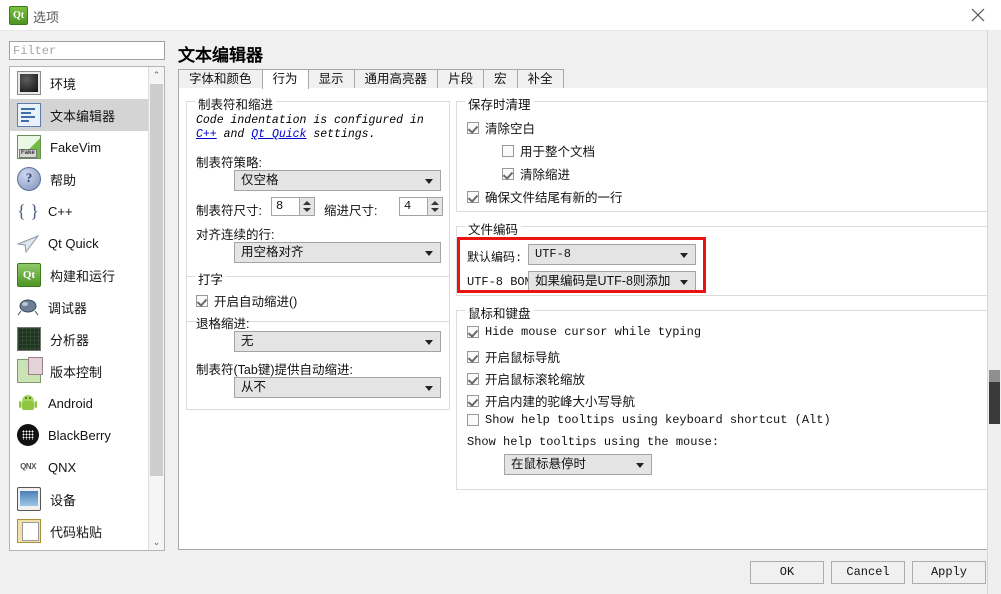 Image resolution: width=1001 pixels, height=594 pixels. I want to click on checkbox-label: 开启鼠标导航, so click(523, 358).